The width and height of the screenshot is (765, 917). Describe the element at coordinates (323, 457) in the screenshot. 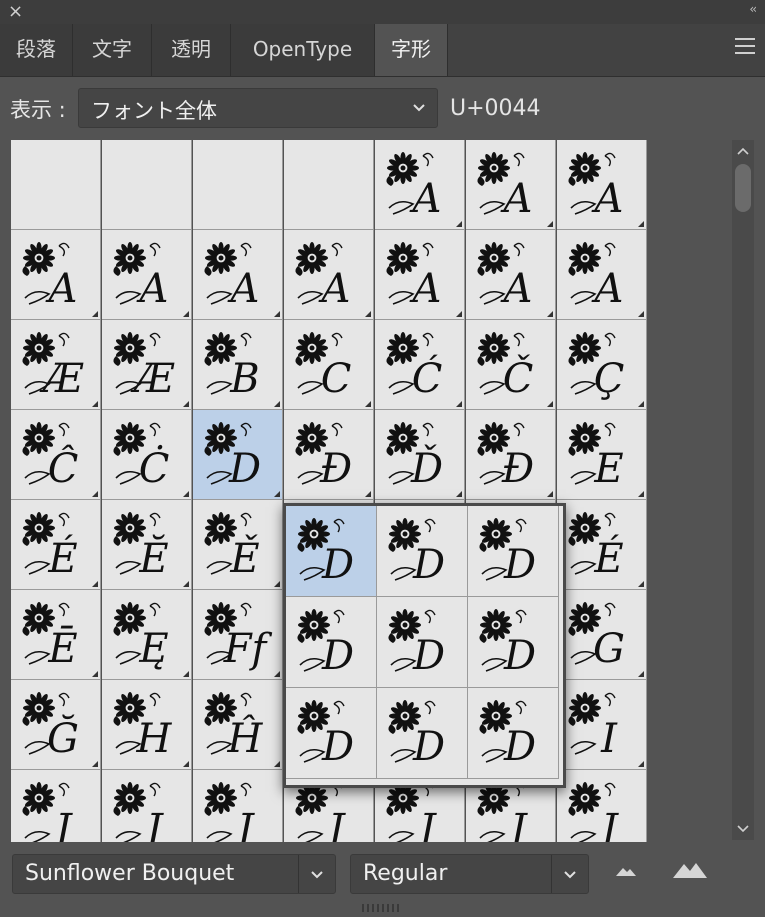

I see `sunflower-glyph-art: Đ` at that location.